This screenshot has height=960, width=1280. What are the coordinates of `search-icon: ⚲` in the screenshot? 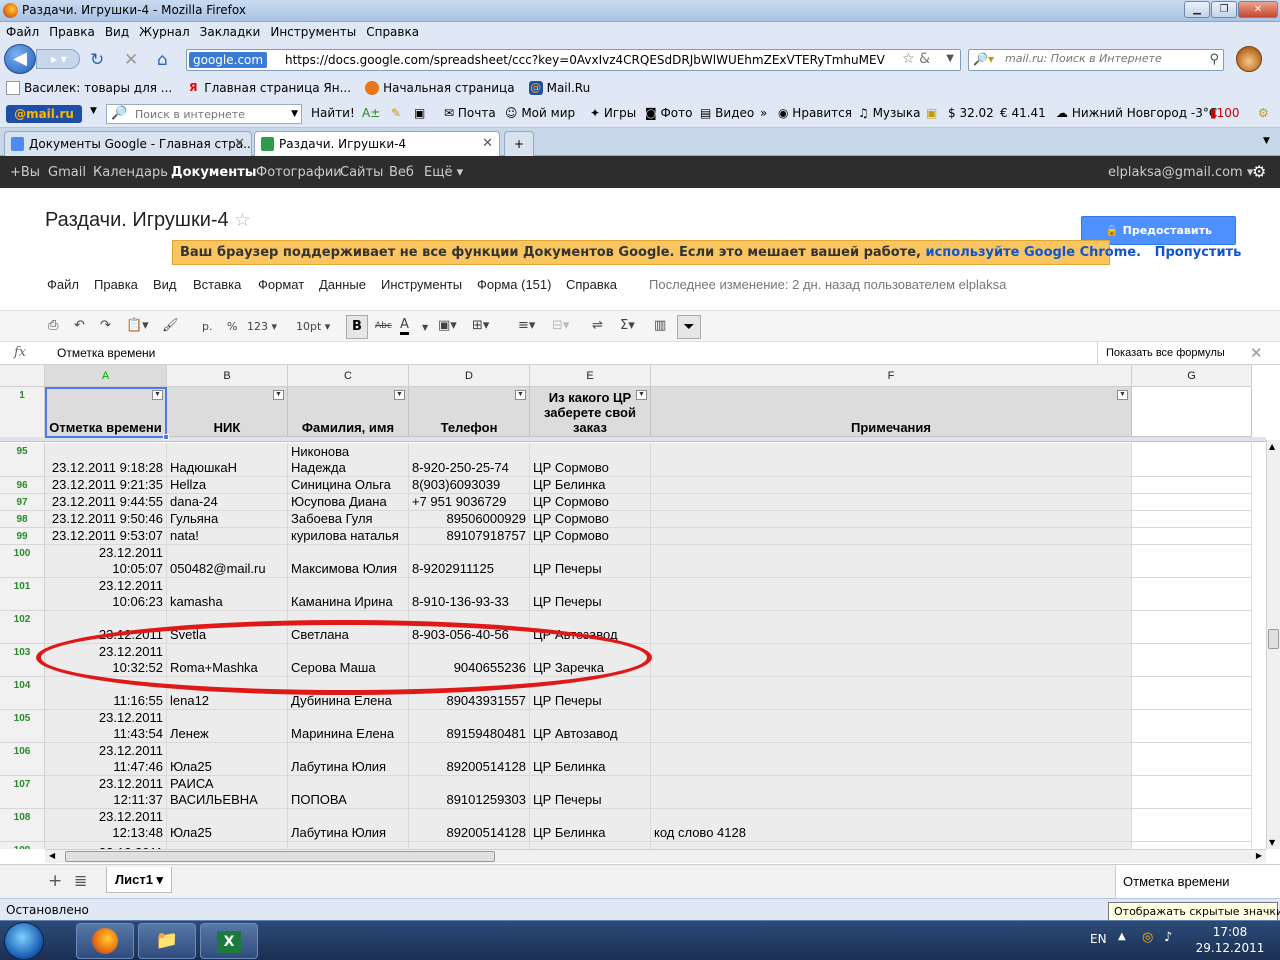 It's located at (1214, 59).